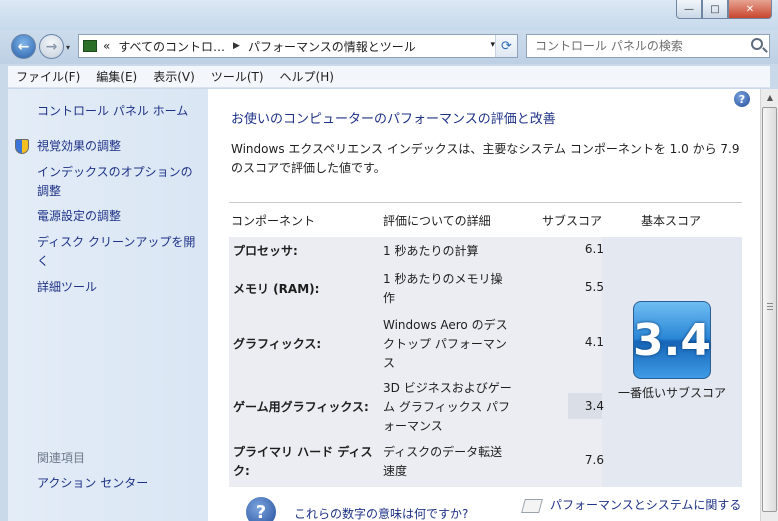 The height and width of the screenshot is (521, 778). Describe the element at coordinates (303, 461) in the screenshot. I see `row-hard-disk-label: プライマリ ハード ディスク:` at that location.